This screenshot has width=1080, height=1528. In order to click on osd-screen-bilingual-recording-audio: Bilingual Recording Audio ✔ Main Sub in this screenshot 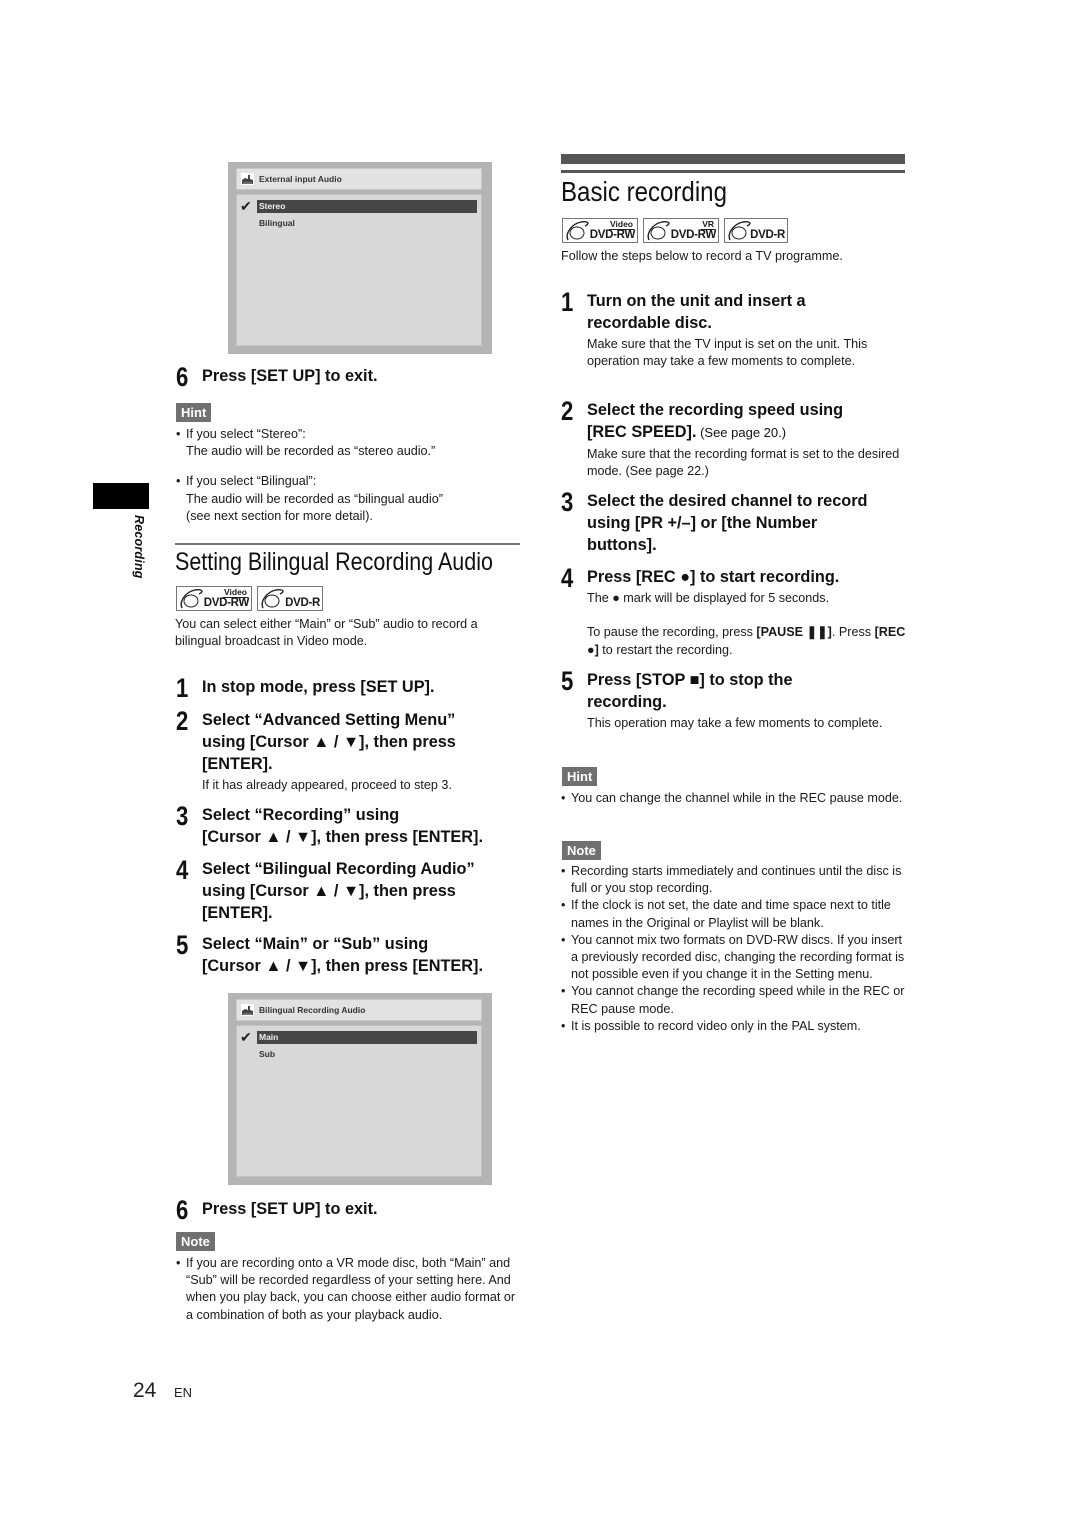, I will do `click(360, 1089)`.